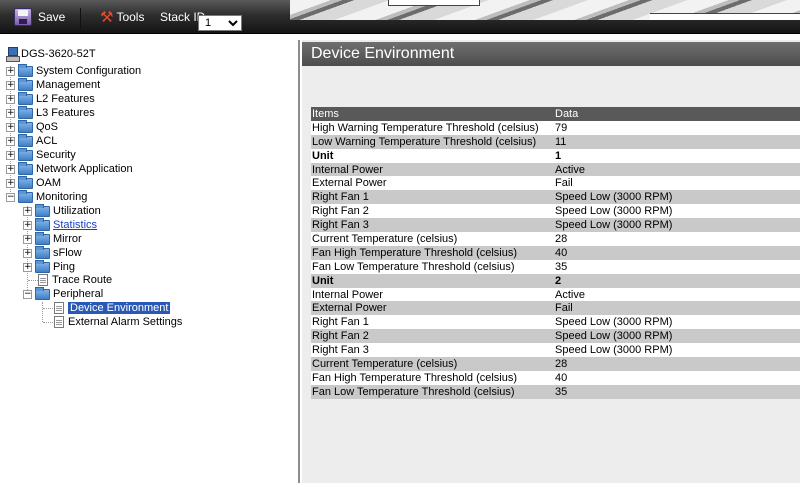  Describe the element at coordinates (42, 293) in the screenshot. I see `folder-open-icon` at that location.